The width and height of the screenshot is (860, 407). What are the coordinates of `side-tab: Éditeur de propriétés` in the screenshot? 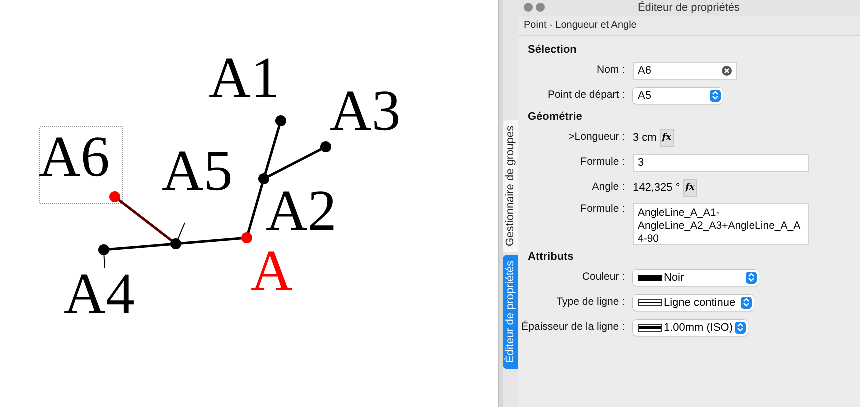 It's located at (510, 312).